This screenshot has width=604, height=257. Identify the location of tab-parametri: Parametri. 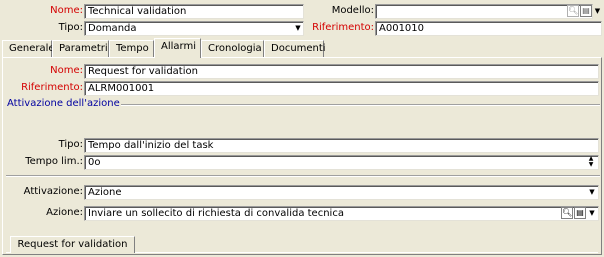
(80, 48).